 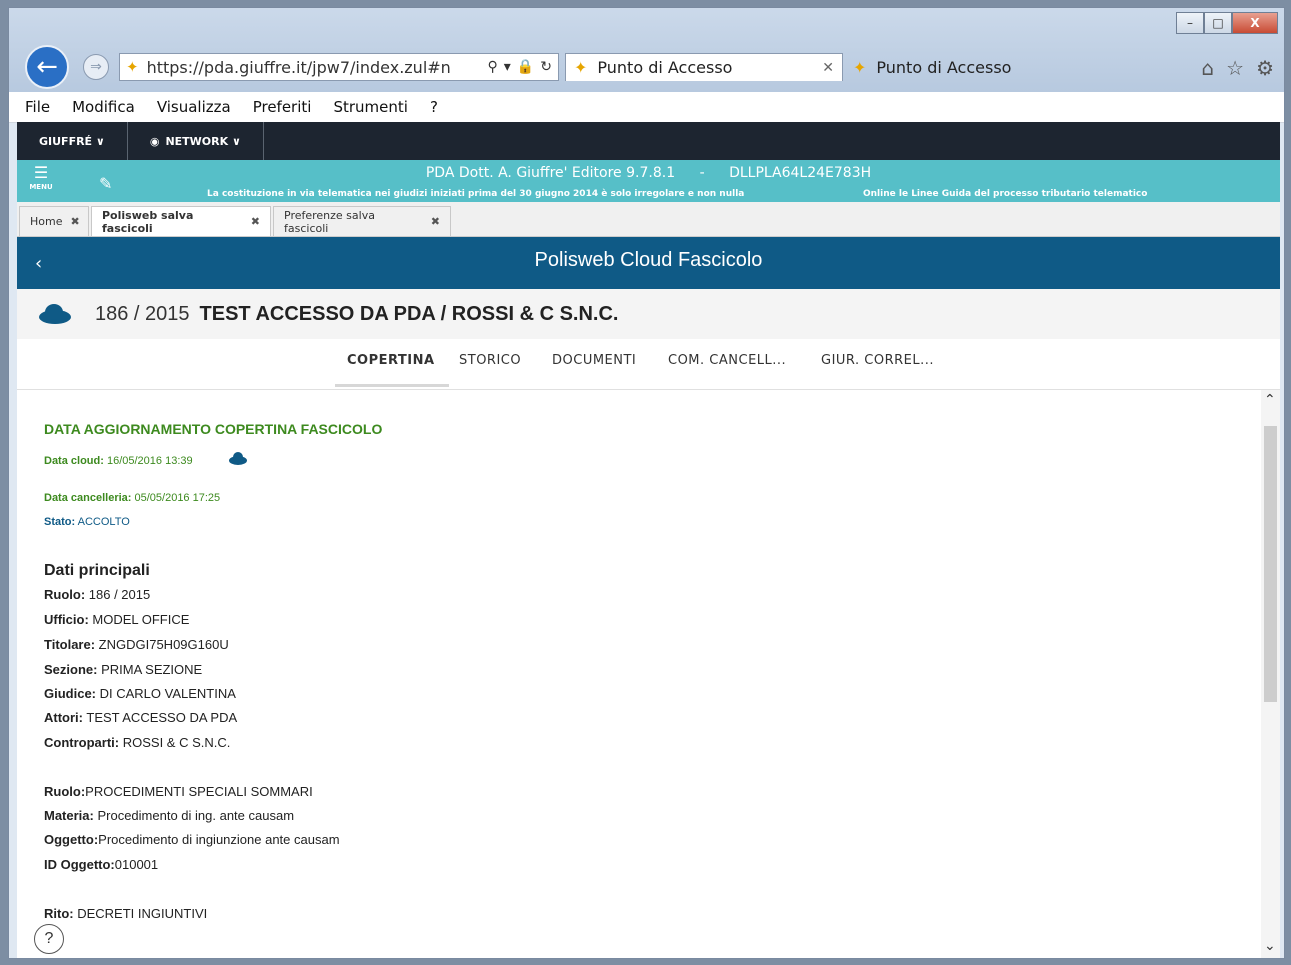 I want to click on tab-documenti: DOCUMENTI, so click(x=594, y=360).